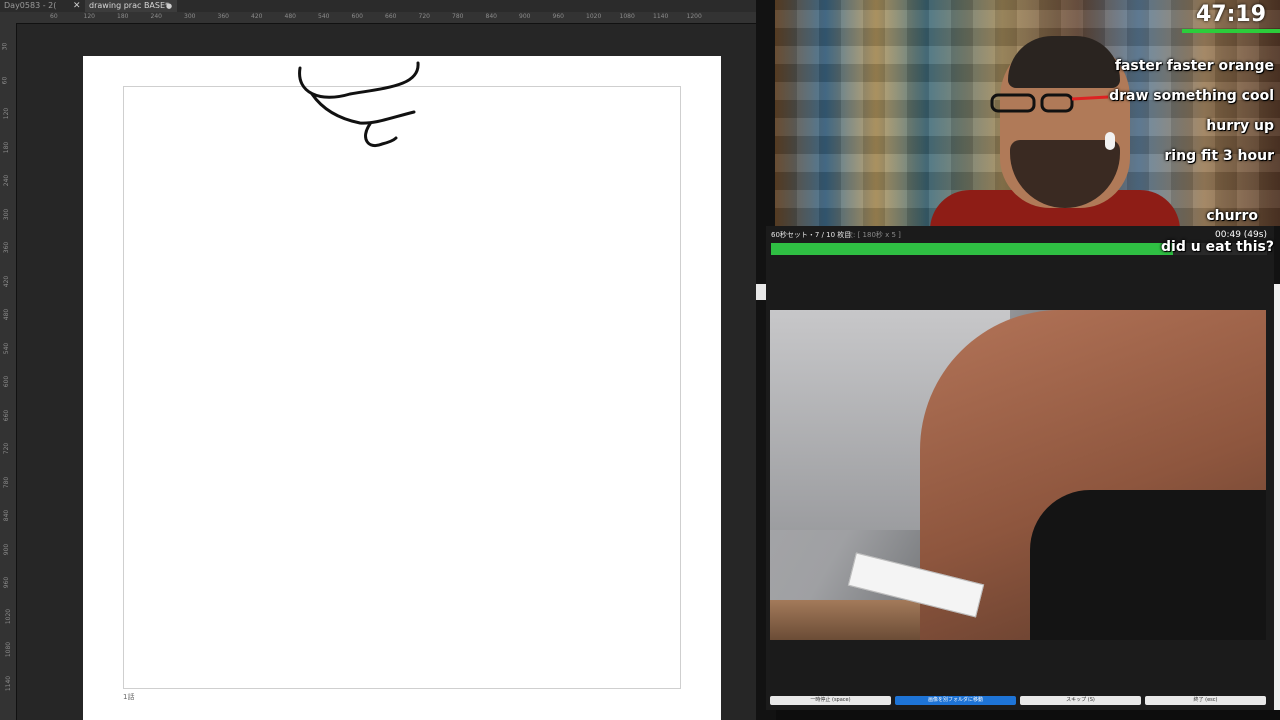 The image size is (1280, 720). Describe the element at coordinates (129, 697) in the screenshot. I see `page-number: 1話` at that location.